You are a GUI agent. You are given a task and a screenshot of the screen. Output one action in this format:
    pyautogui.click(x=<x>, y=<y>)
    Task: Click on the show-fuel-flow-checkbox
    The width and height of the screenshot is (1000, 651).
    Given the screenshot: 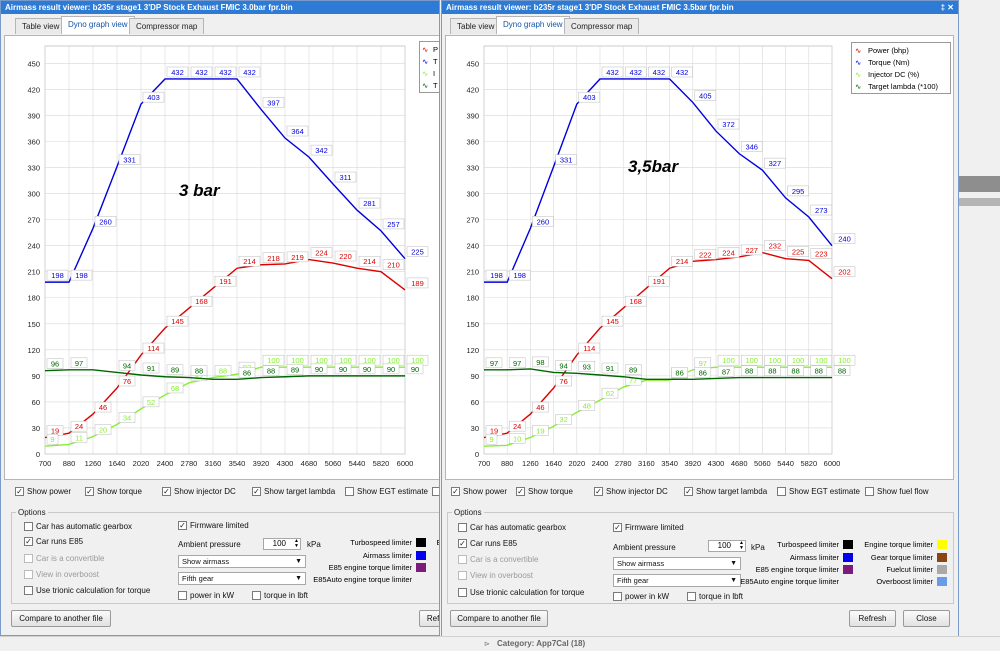 What is the action you would take?
    pyautogui.click(x=435, y=492)
    